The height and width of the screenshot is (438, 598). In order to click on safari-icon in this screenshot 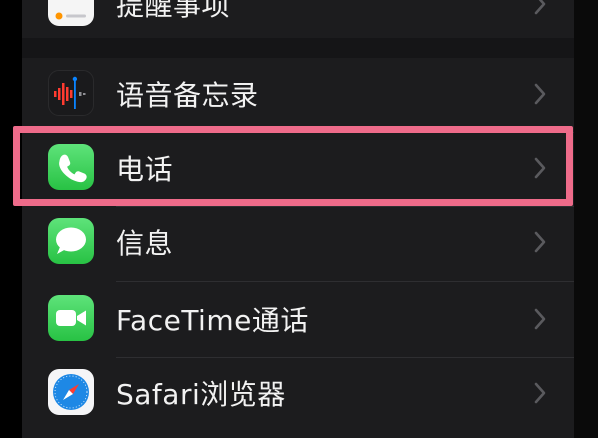, I will do `click(71, 392)`.